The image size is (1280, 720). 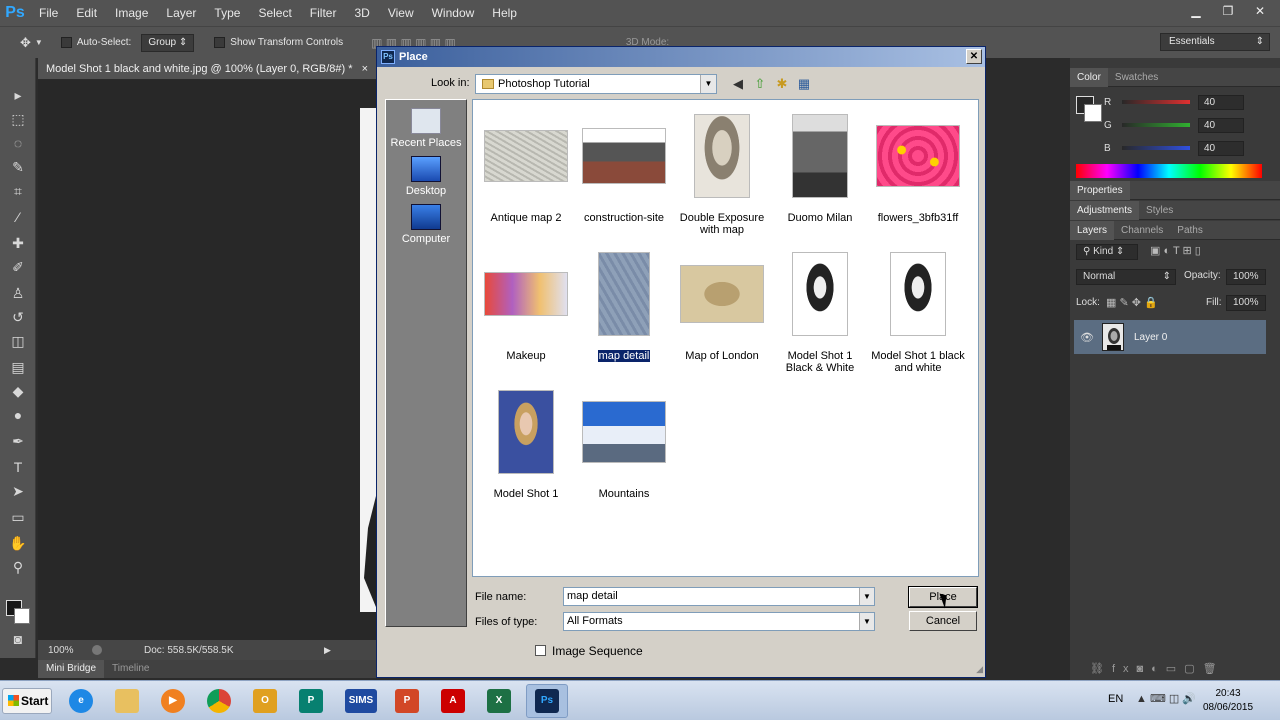 I want to click on tab-styles: Styles, so click(x=1159, y=210).